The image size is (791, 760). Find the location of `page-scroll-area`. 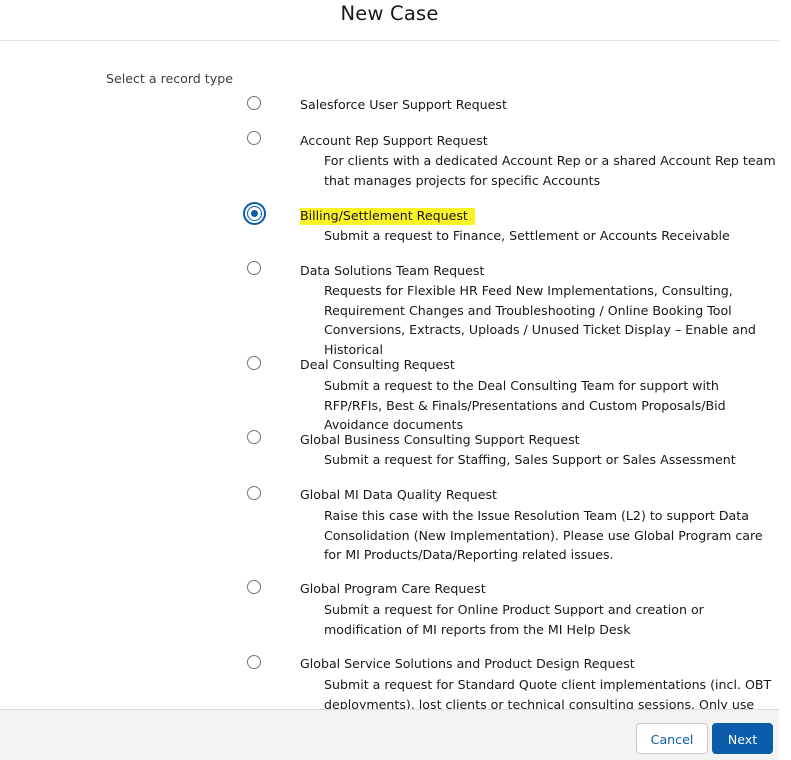

page-scroll-area is located at coordinates (785, 379).